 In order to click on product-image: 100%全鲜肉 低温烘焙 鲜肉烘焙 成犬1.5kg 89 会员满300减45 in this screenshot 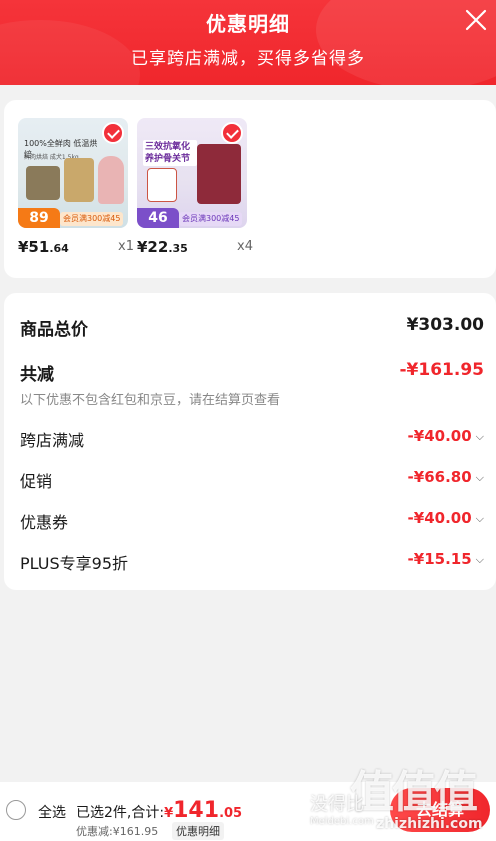, I will do `click(73, 173)`.